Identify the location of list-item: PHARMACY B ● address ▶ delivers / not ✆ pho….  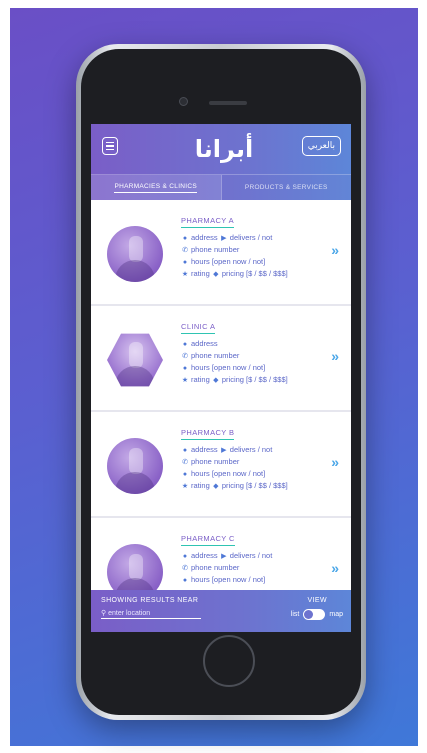
(221, 465).